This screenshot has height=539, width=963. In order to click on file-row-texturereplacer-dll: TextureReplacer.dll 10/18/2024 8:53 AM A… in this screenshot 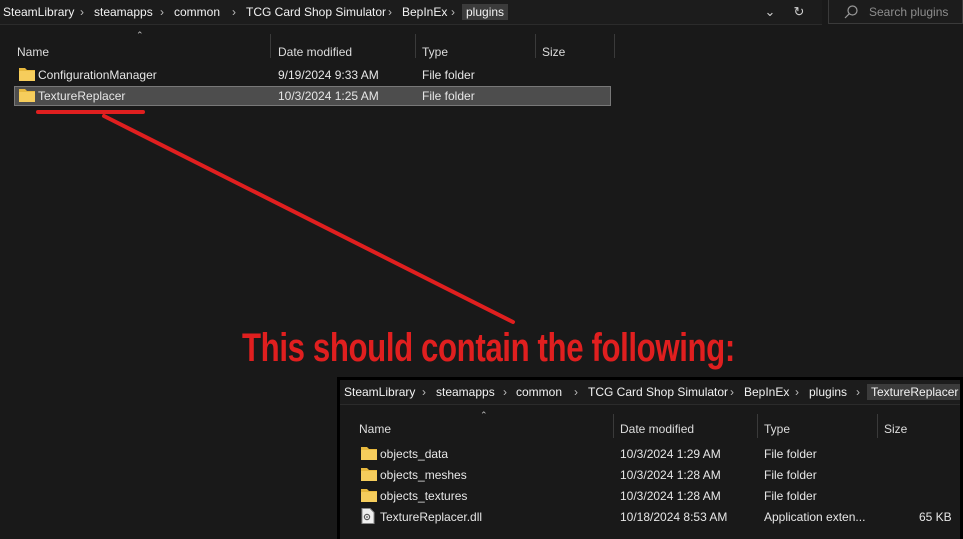, I will do `click(657, 517)`.